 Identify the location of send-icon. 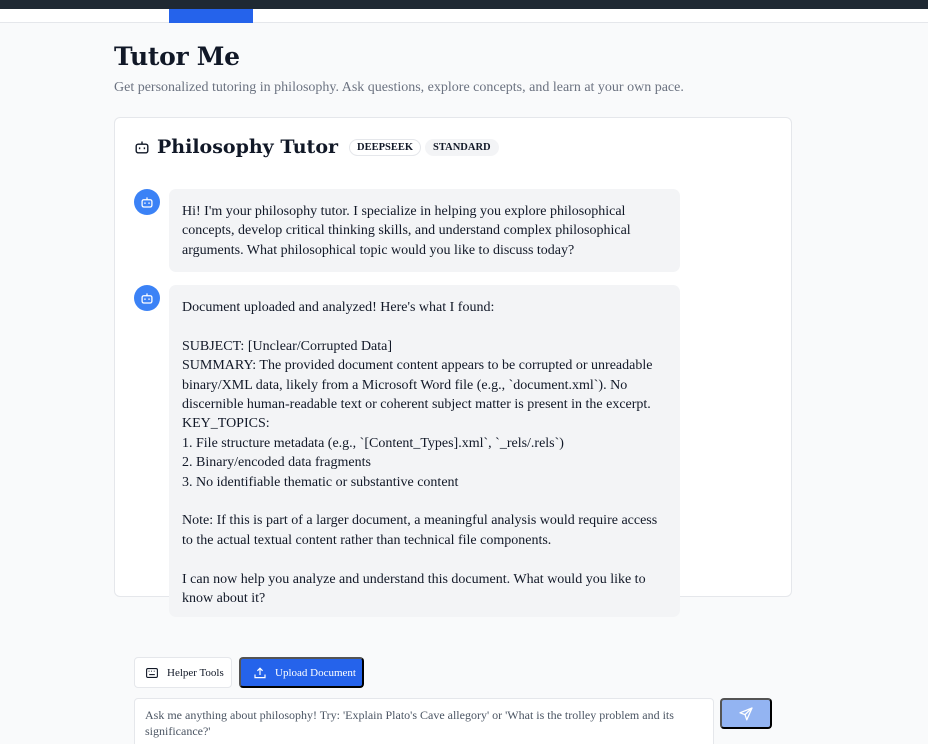
(746, 713).